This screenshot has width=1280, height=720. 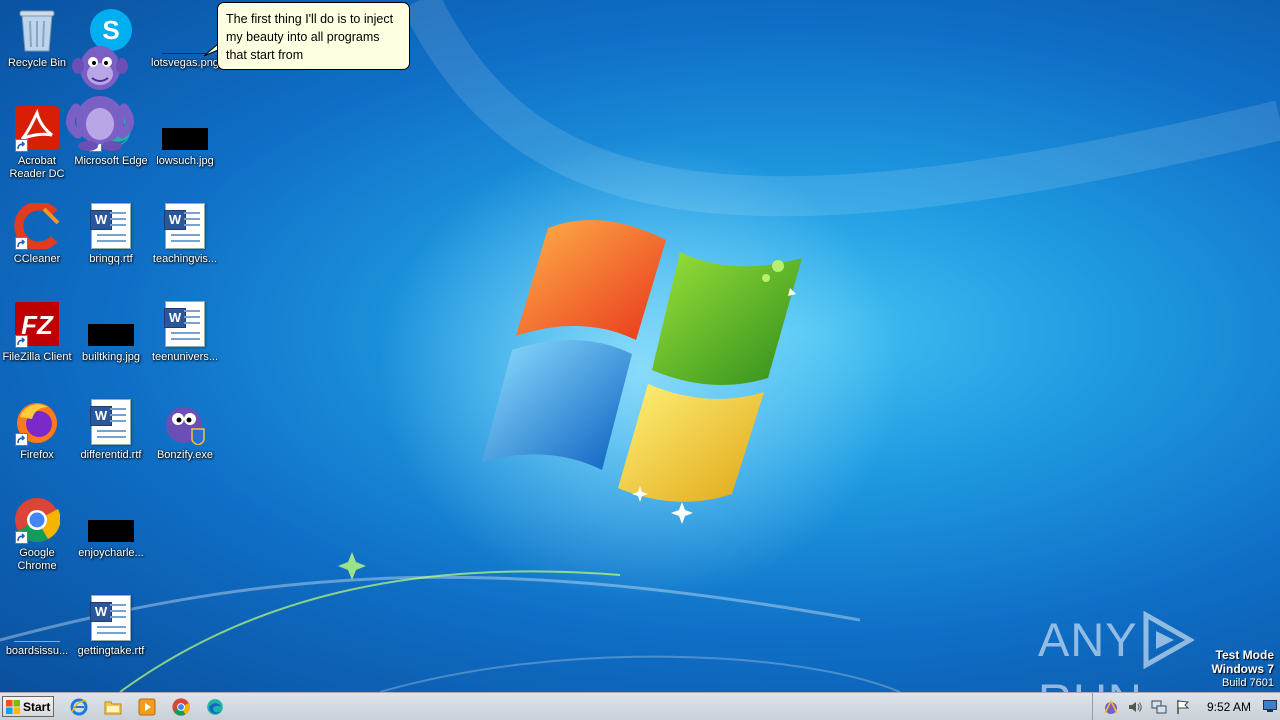 I want to click on test-mode-line3: Build 7601, so click(x=1248, y=683).